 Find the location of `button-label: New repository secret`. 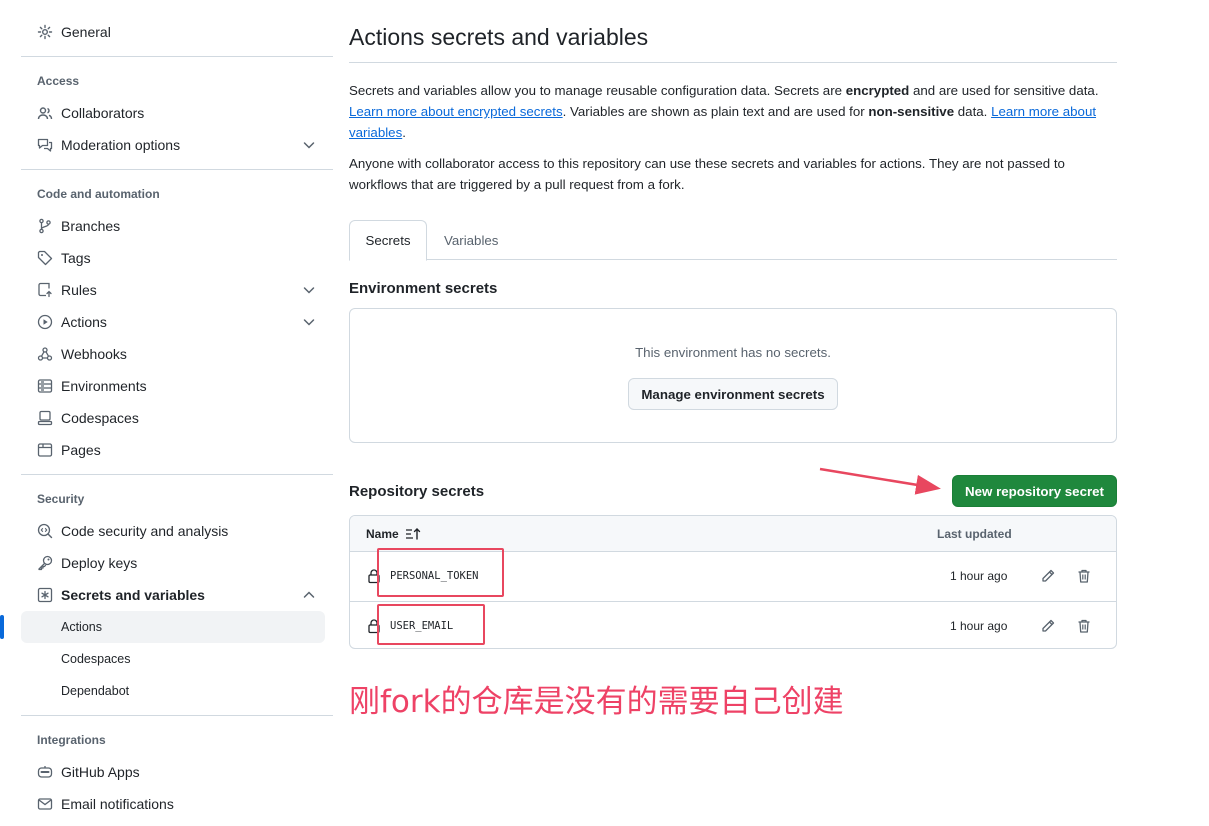

button-label: New repository secret is located at coordinates (1034, 491).